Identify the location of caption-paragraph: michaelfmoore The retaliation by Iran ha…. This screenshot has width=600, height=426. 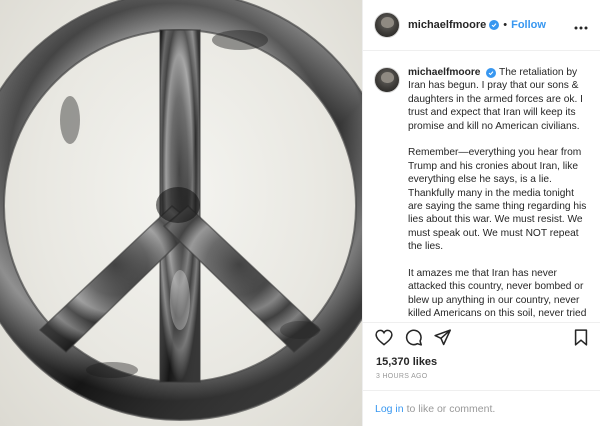
(499, 99).